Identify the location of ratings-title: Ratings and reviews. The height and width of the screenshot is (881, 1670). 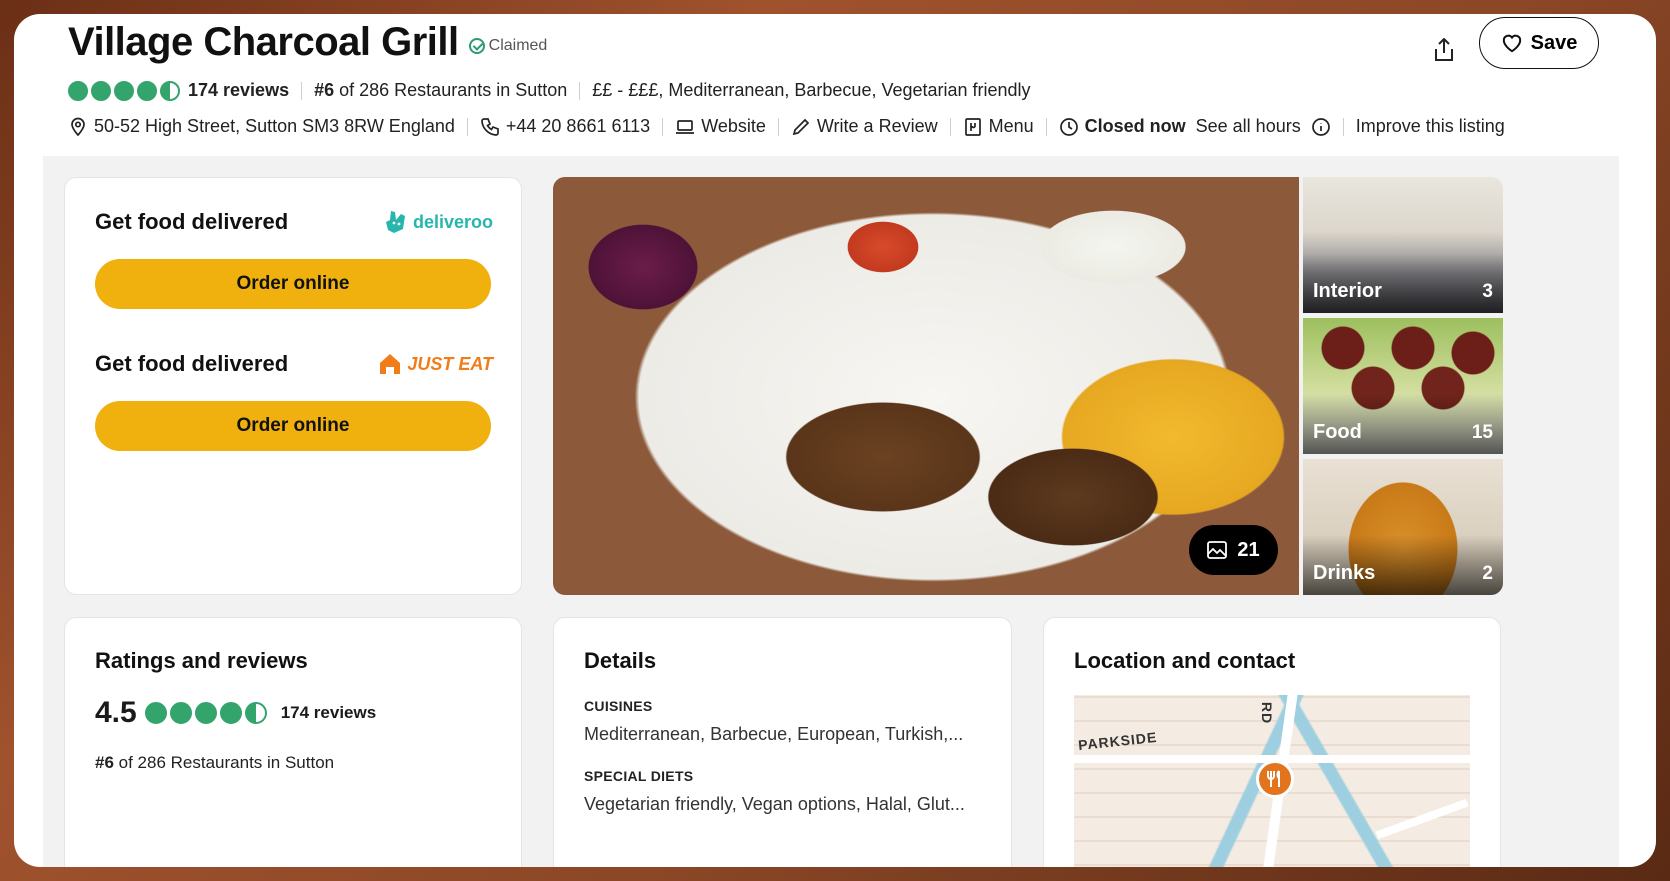
(201, 660).